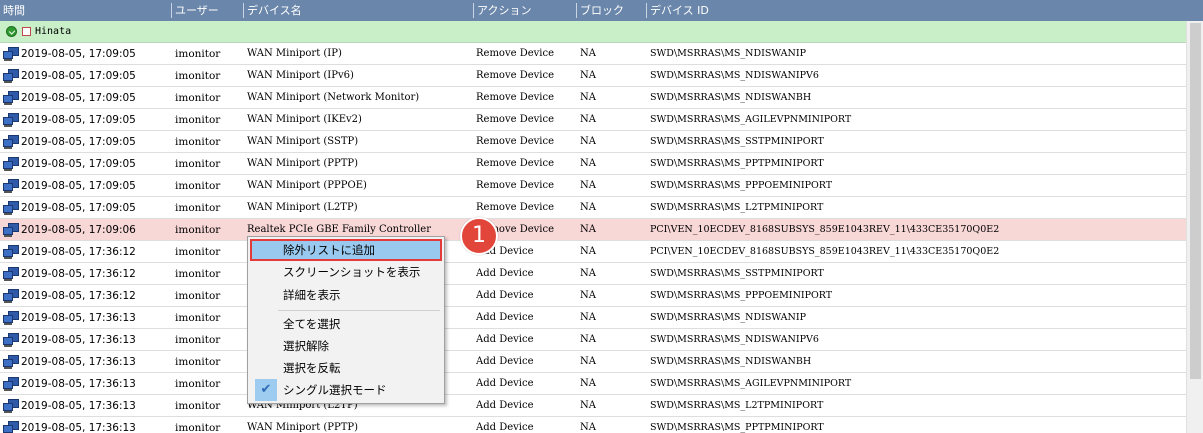 The image size is (1203, 433). I want to click on group-checkbox, so click(26, 31).